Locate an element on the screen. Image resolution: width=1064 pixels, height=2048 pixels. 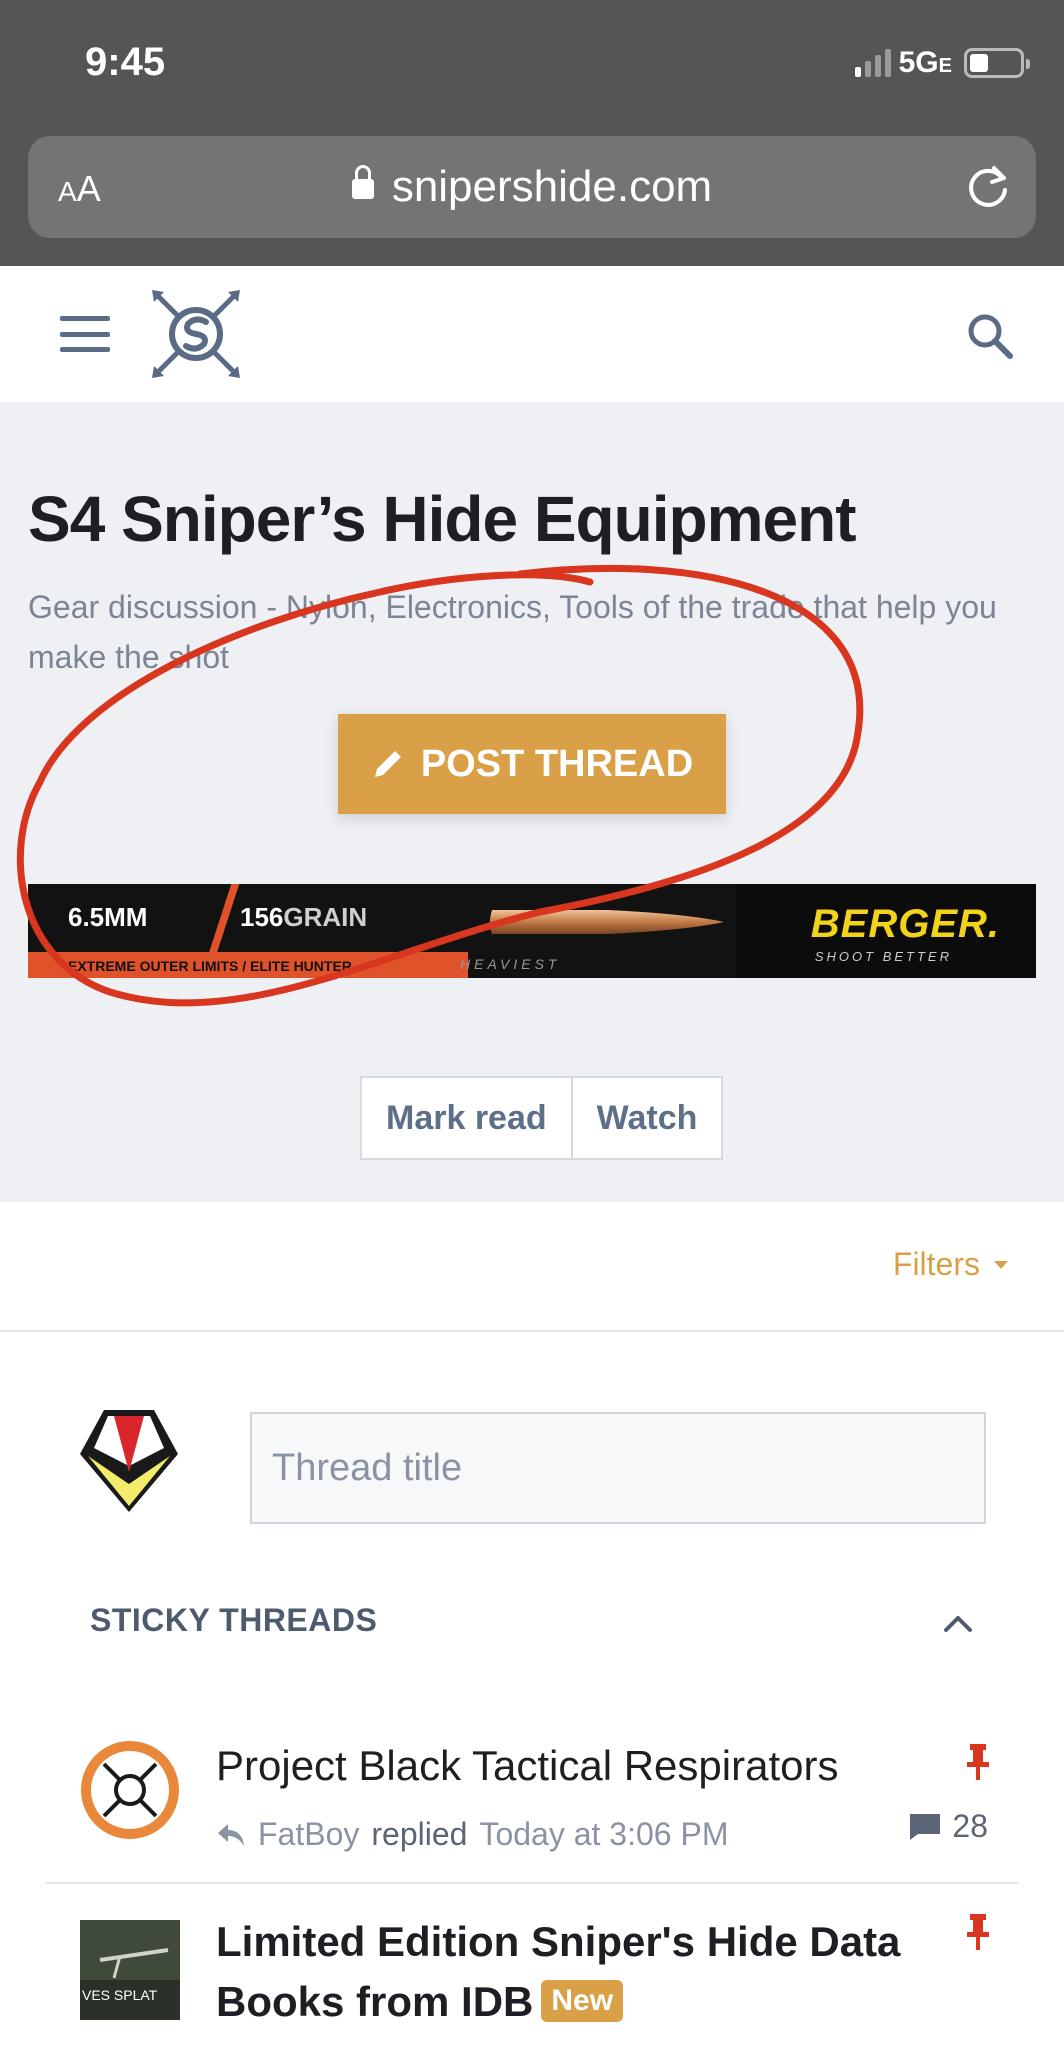
hamburger-icon is located at coordinates (85, 334).